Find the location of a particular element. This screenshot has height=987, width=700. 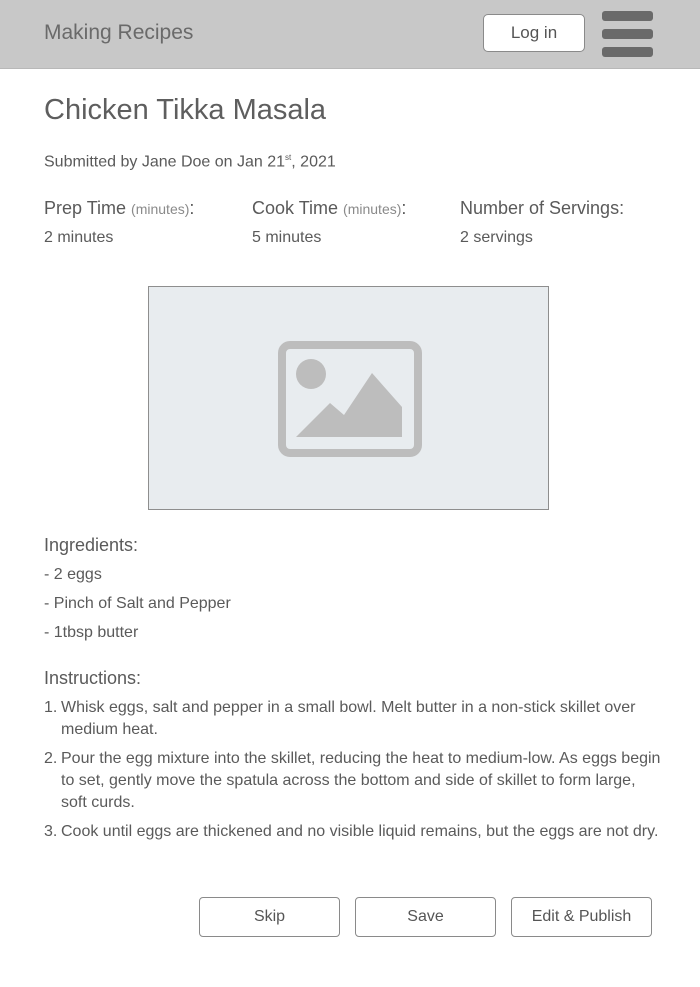

step-number: 1. is located at coordinates (51, 707).